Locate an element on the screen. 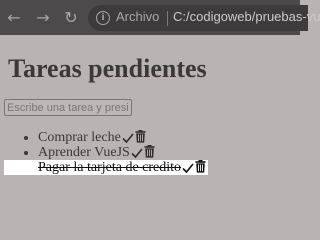 This screenshot has width=320, height=240. reload-icon: ↻ is located at coordinates (71, 18).